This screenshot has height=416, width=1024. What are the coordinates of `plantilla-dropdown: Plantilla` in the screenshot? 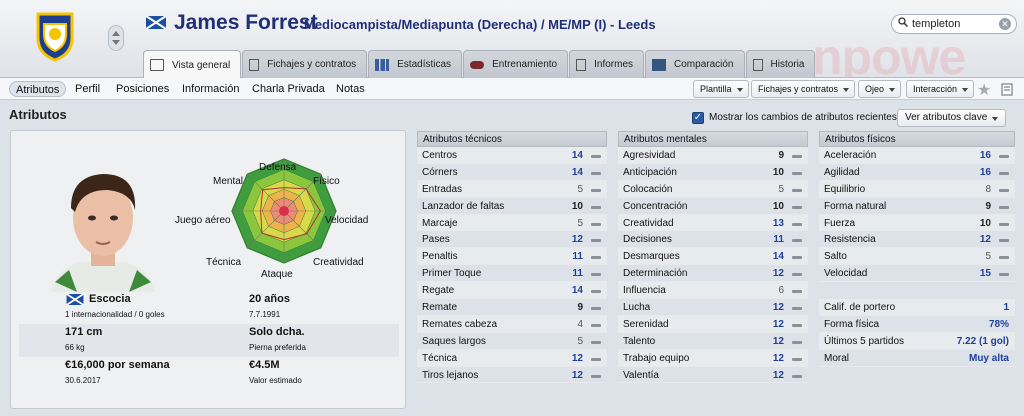 It's located at (721, 89).